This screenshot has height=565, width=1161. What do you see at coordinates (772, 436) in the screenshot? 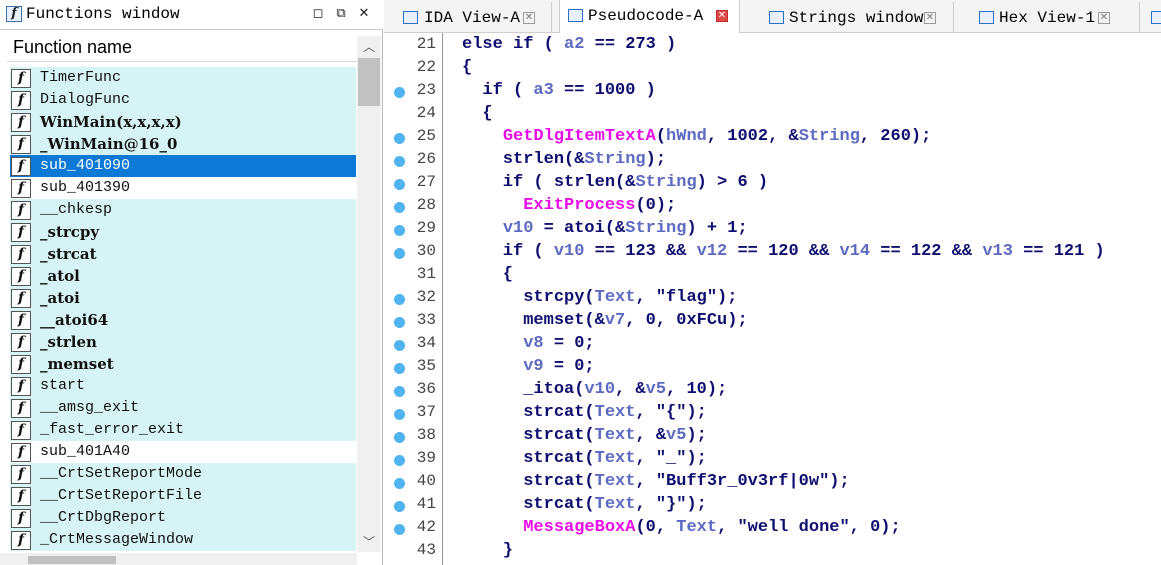
I see `code-line: 38 strcat(Text, &v5);` at bounding box center [772, 436].